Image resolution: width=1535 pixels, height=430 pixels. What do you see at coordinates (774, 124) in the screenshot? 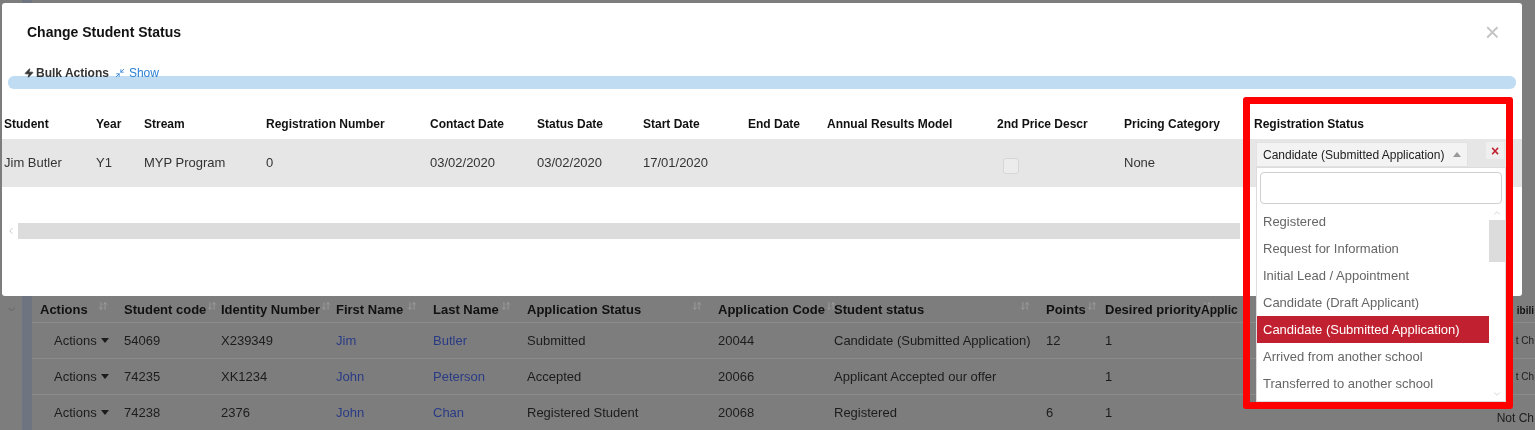
I see `column-header: End Date` at bounding box center [774, 124].